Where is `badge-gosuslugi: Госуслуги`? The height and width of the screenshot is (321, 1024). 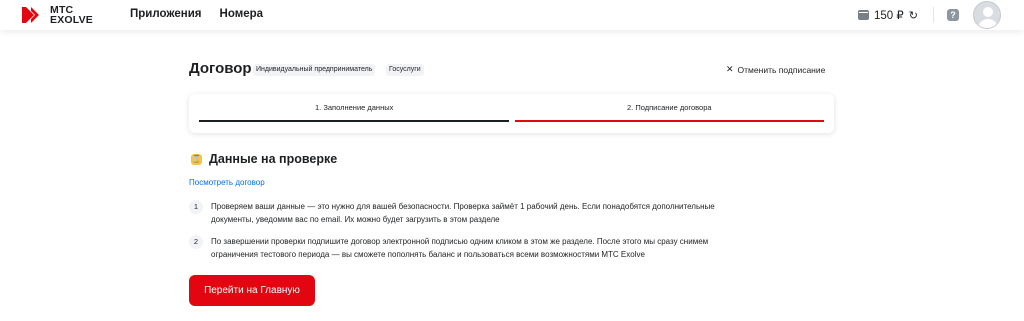
badge-gosuslugi: Госуслуги is located at coordinates (405, 70).